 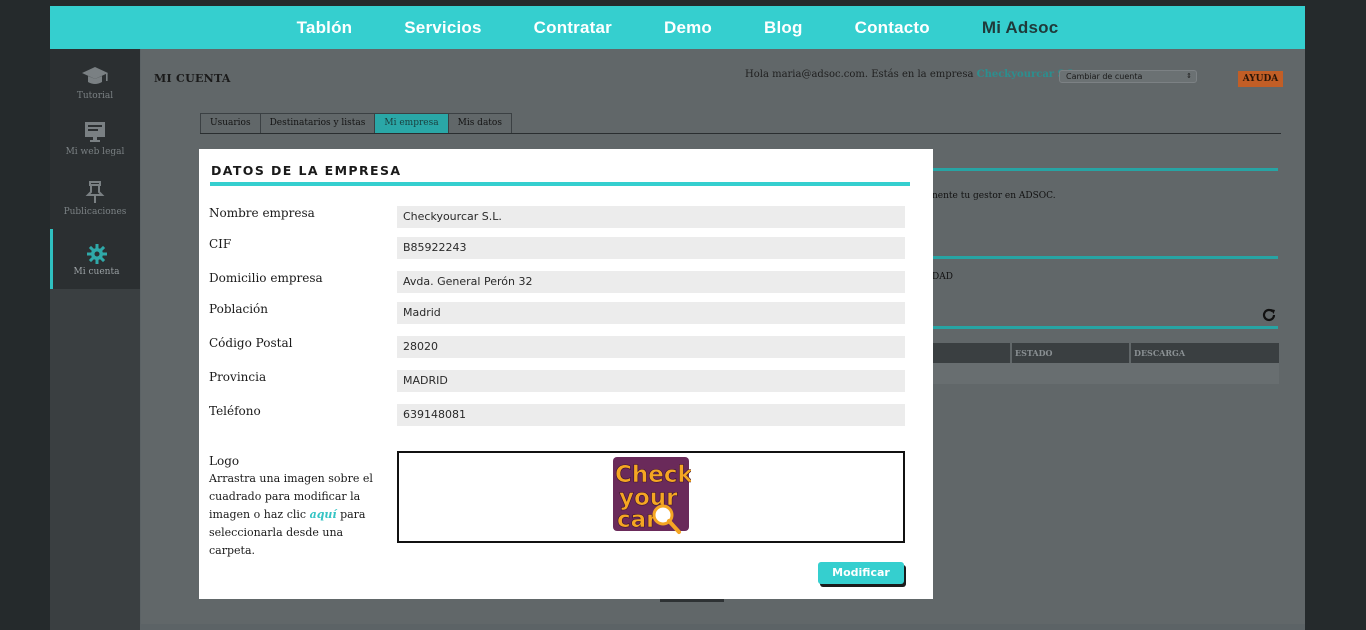 I want to click on logo-dropzone: Check your car, so click(x=651, y=497).